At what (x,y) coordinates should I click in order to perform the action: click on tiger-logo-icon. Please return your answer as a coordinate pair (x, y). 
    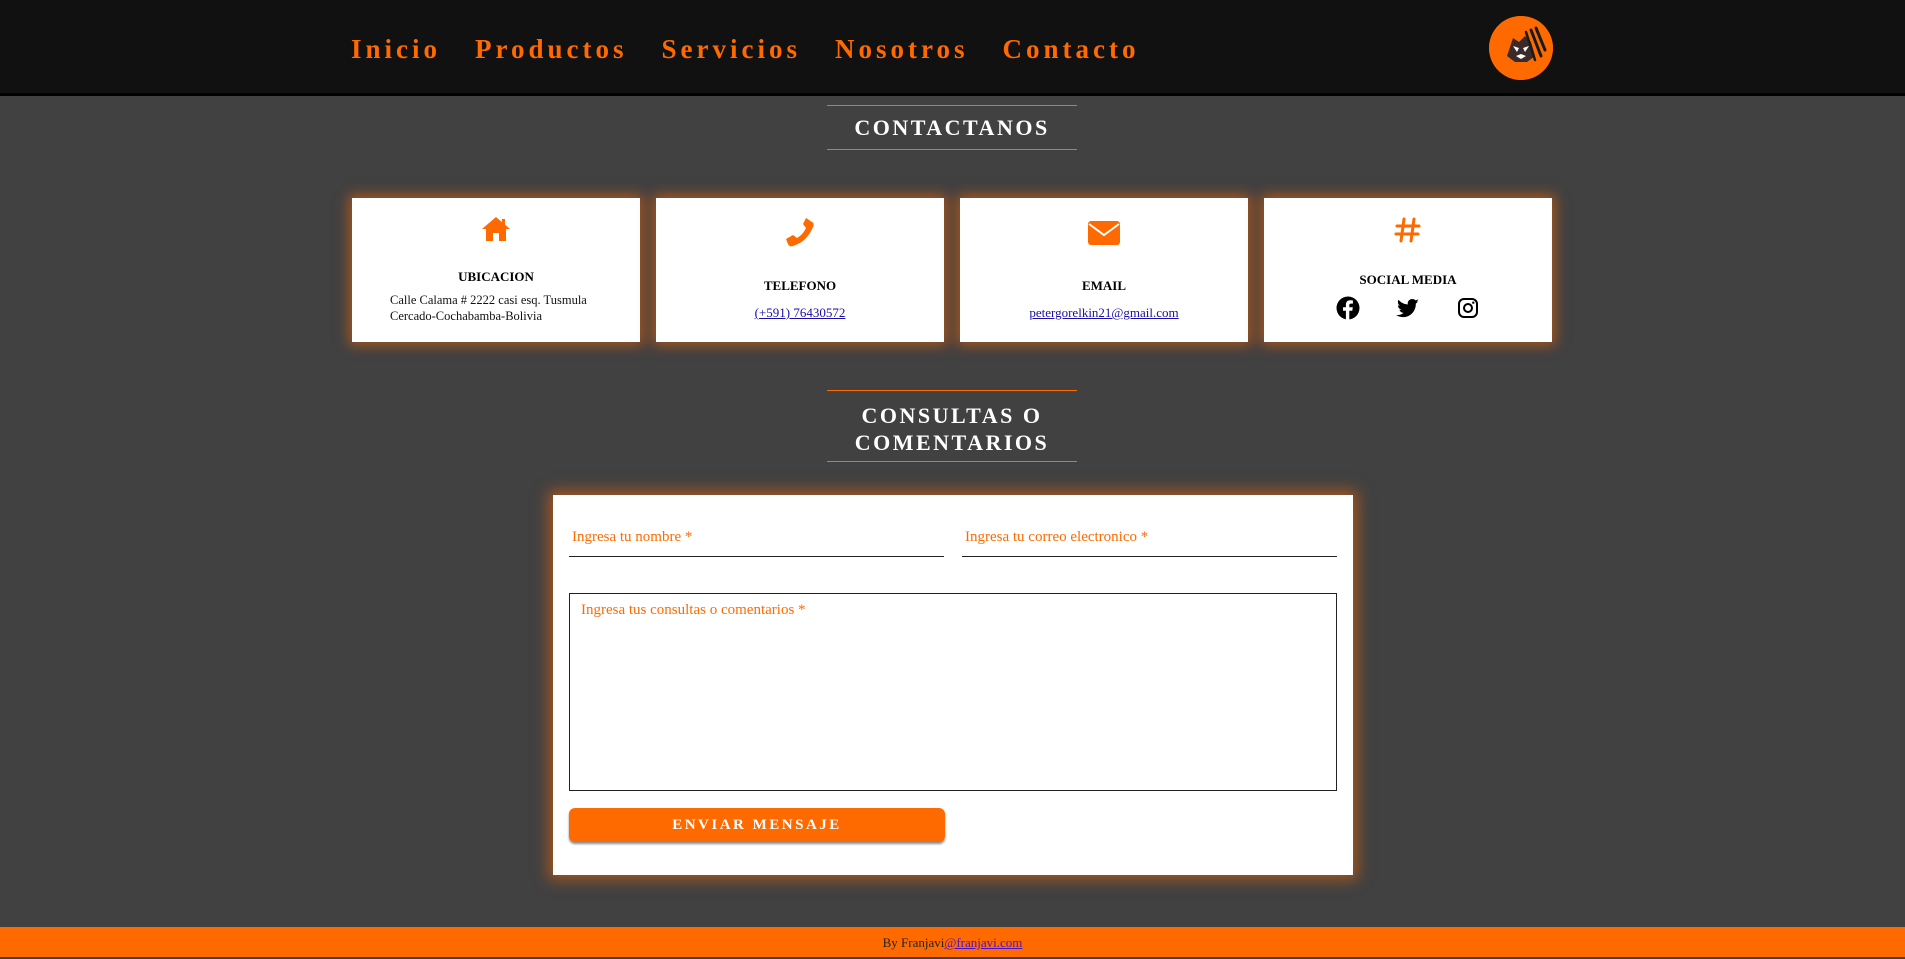
    Looking at the image, I should click on (1521, 48).